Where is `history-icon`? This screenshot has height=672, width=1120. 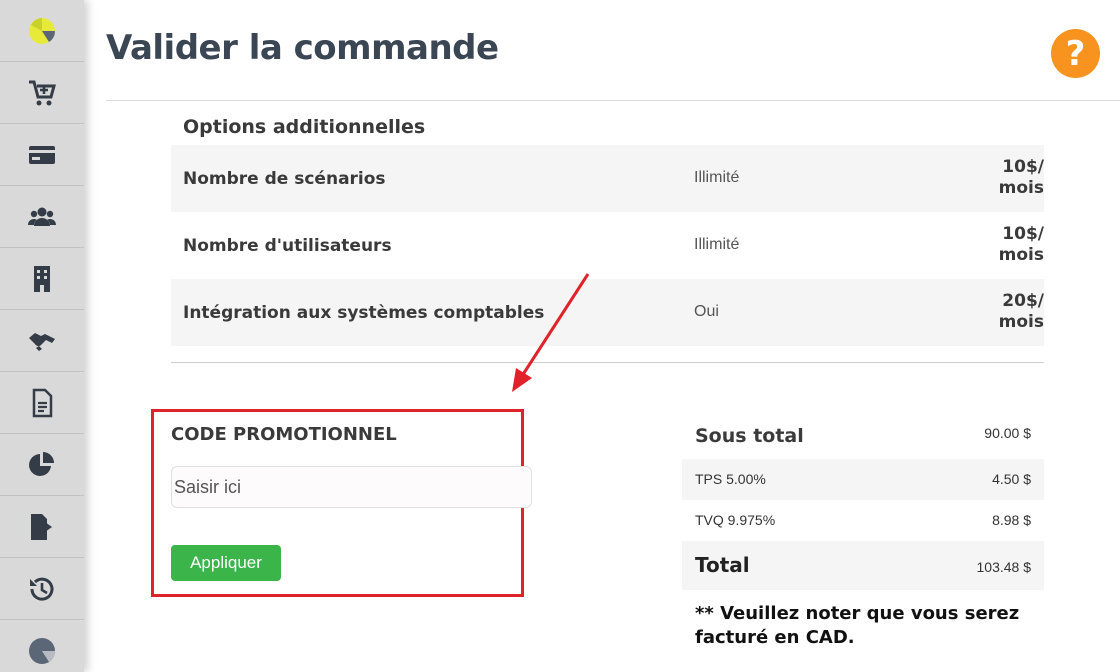
history-icon is located at coordinates (42, 589).